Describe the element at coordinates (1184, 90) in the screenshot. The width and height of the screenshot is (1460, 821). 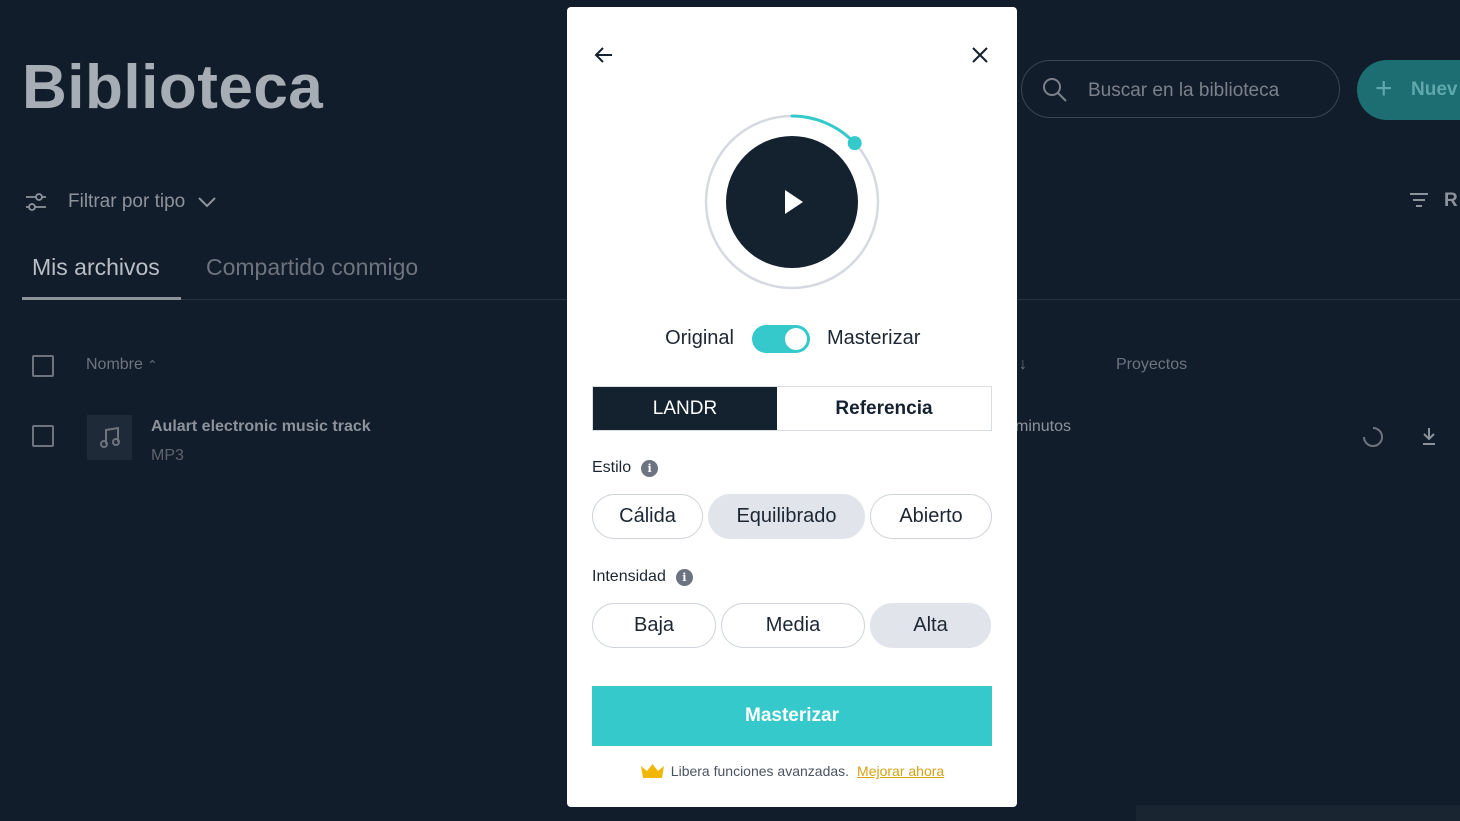
I see `search-placeholder: Buscar en la biblioteca` at that location.